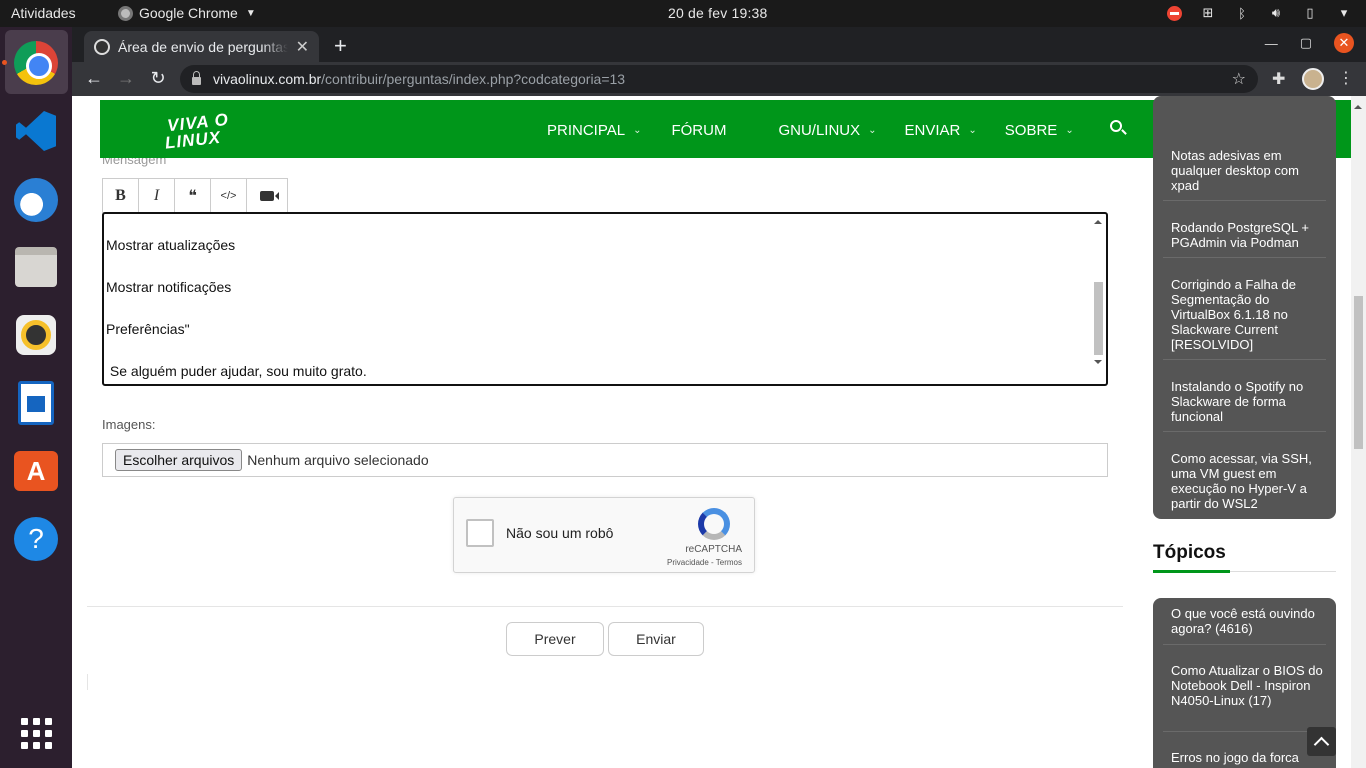 The image size is (1366, 768). I want to click on bluetooth-icon: ᛒ, so click(1242, 13).